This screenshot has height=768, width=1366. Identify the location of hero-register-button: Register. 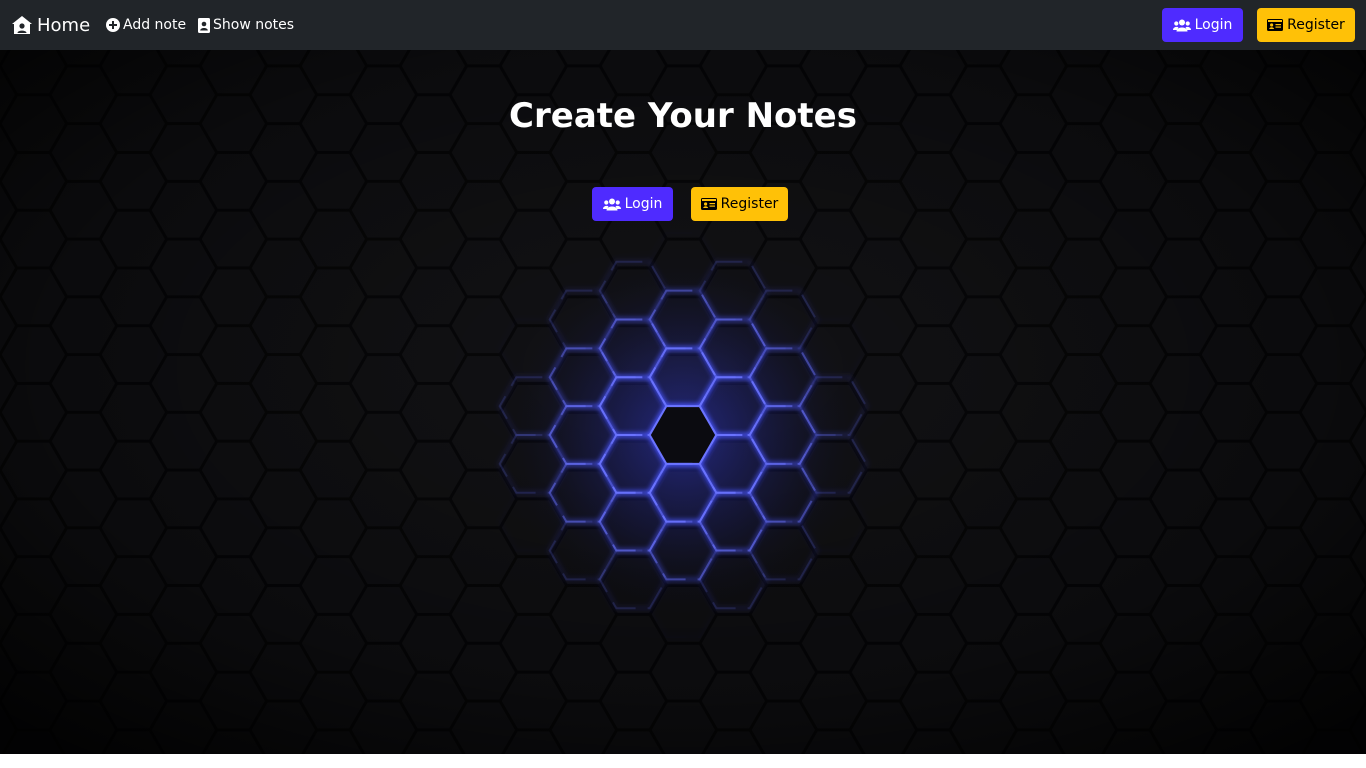
(739, 204).